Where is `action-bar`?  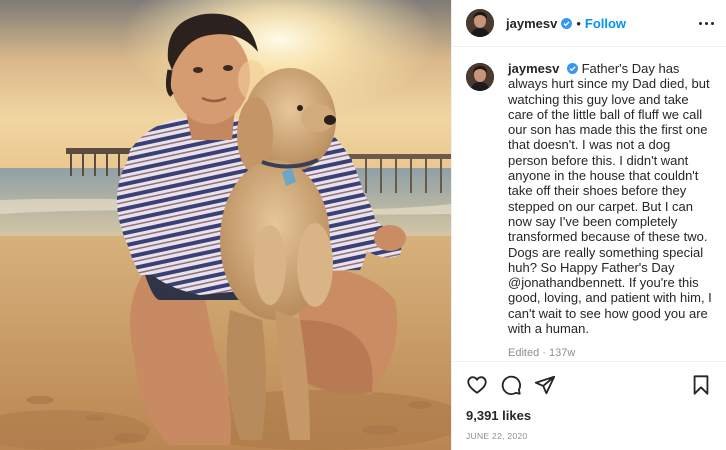 action-bar is located at coordinates (589, 385).